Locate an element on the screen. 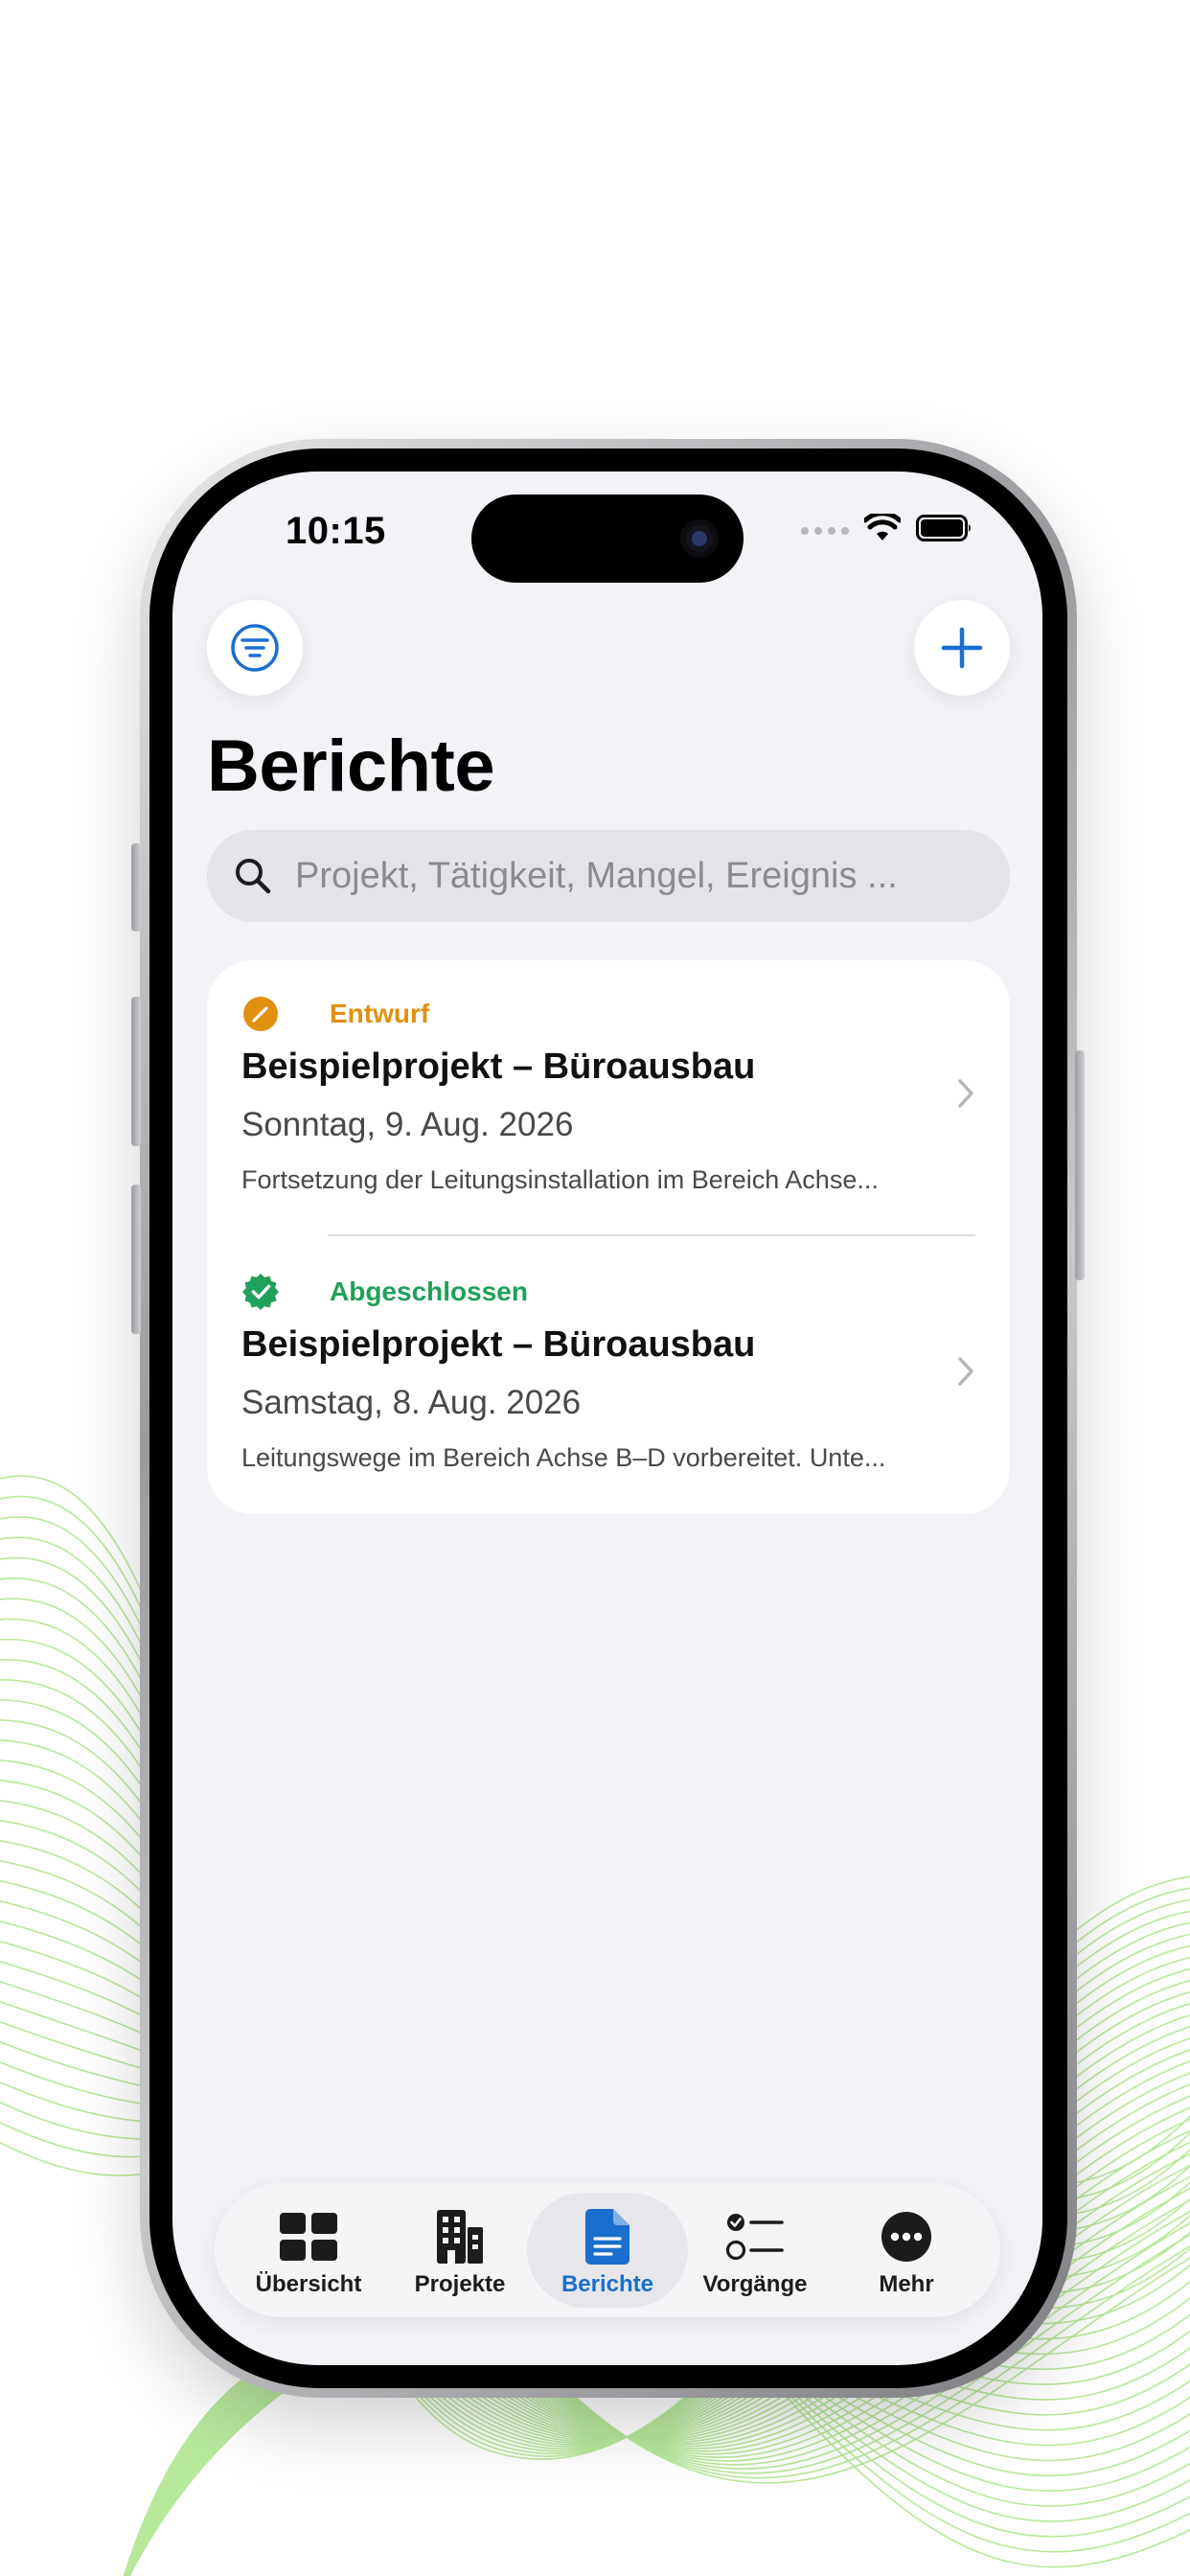  tab-label: Übersicht is located at coordinates (309, 2284).